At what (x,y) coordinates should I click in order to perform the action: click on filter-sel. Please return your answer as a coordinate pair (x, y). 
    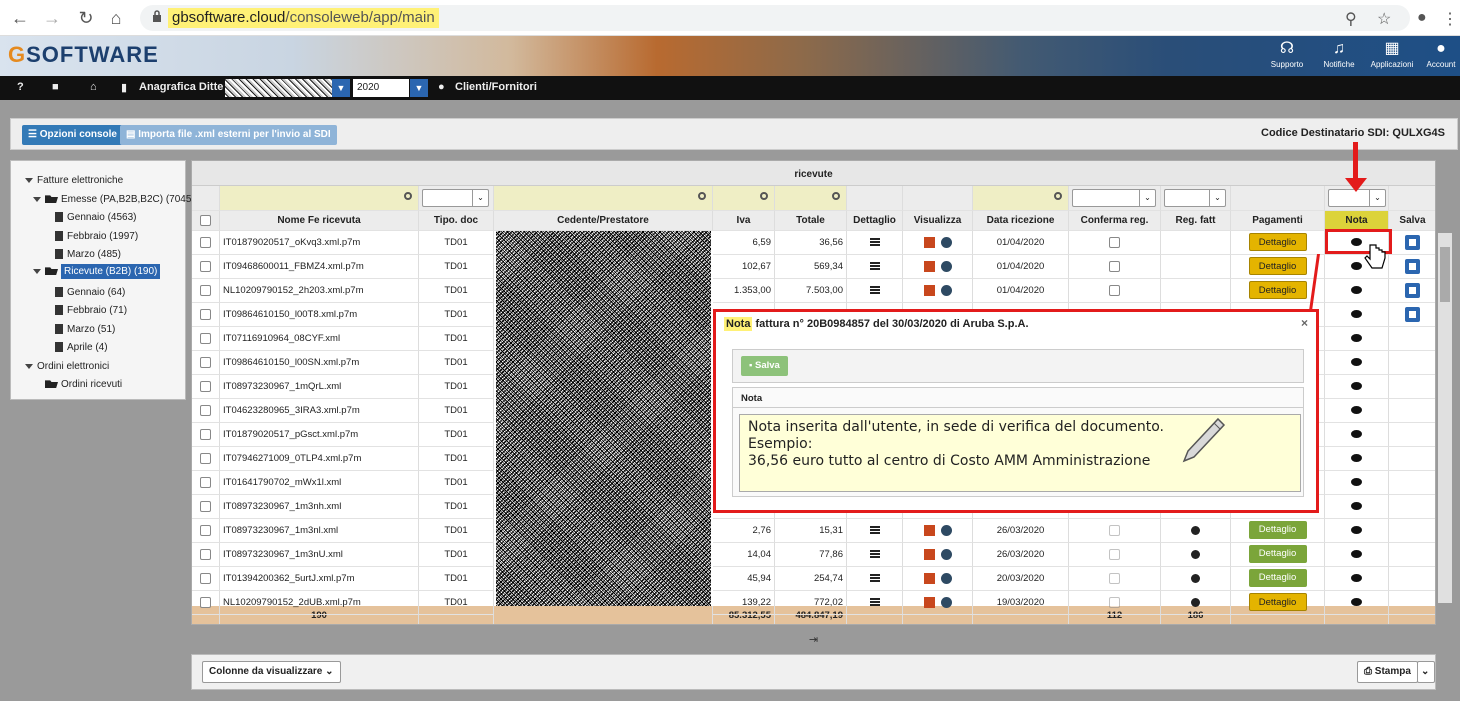
    Looking at the image, I should click on (206, 198).